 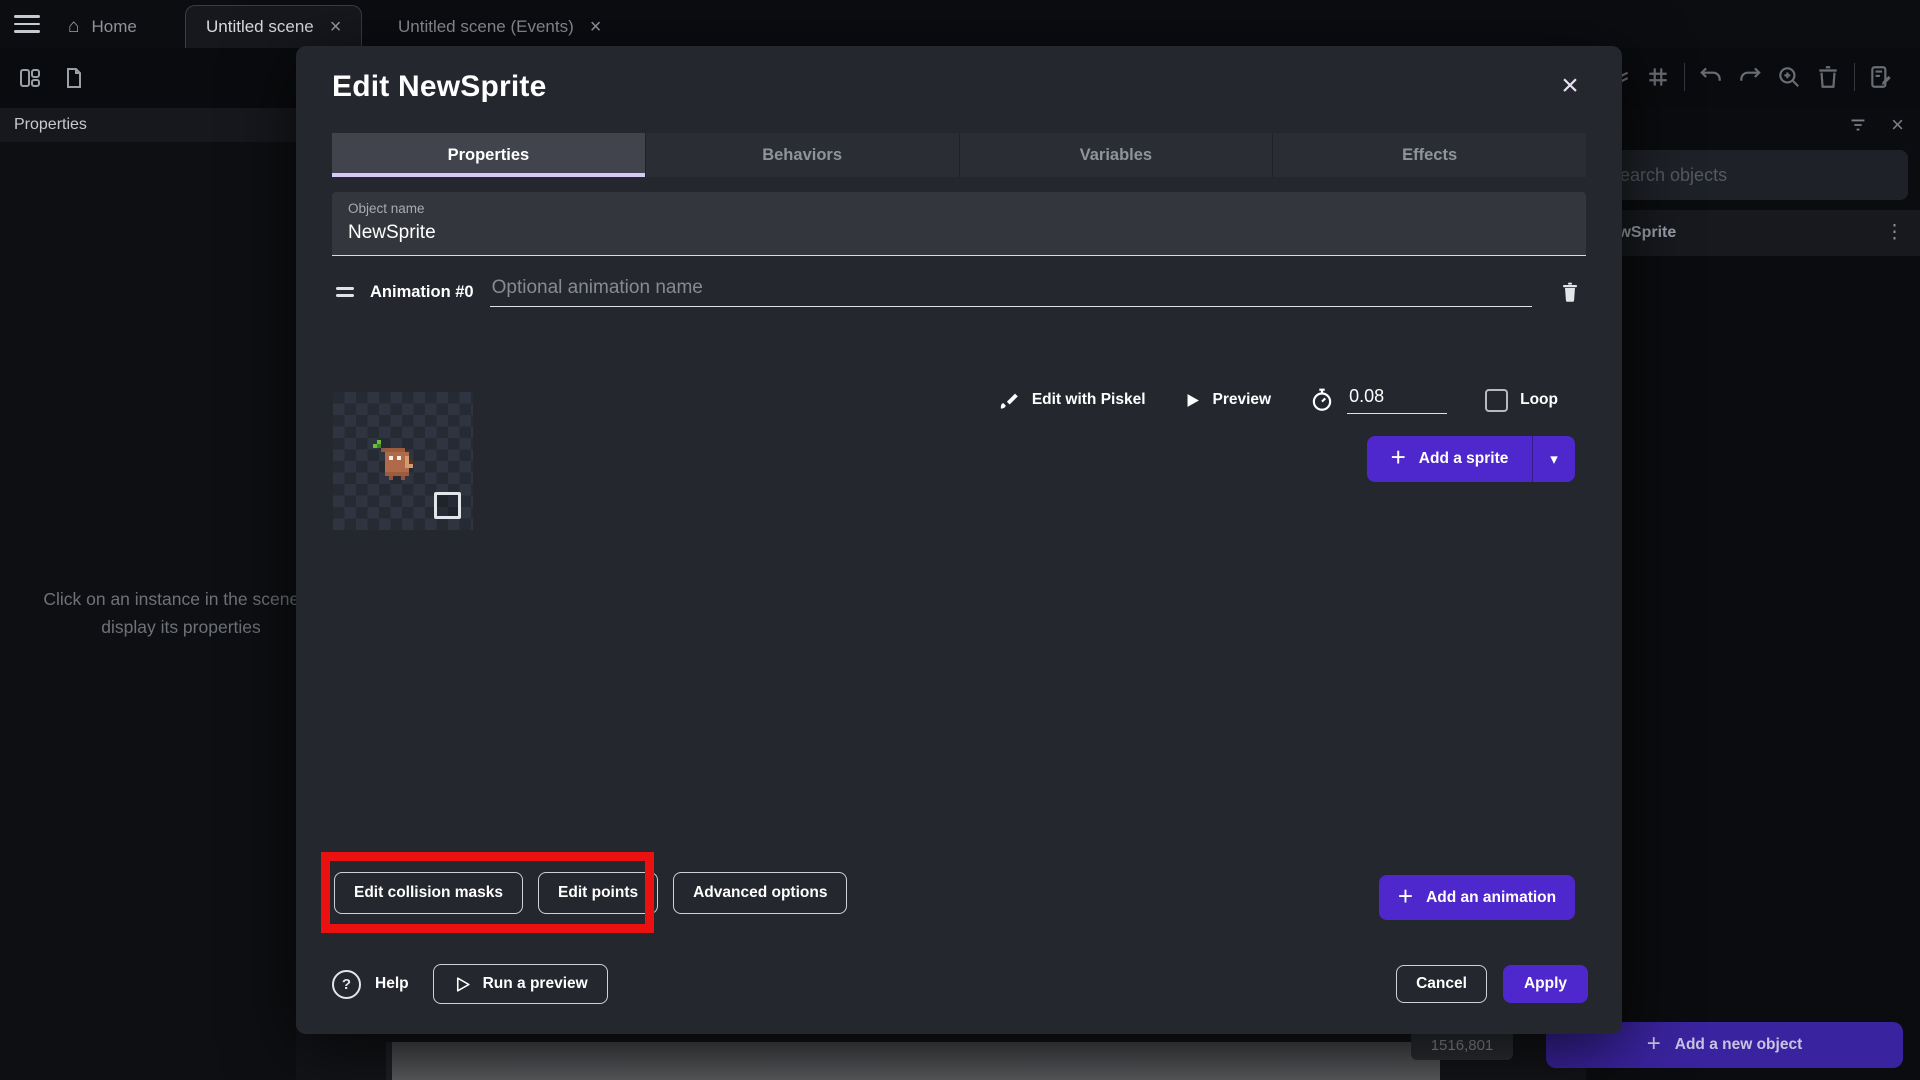 I want to click on object-name-field: Object name NewSprite, so click(x=959, y=224).